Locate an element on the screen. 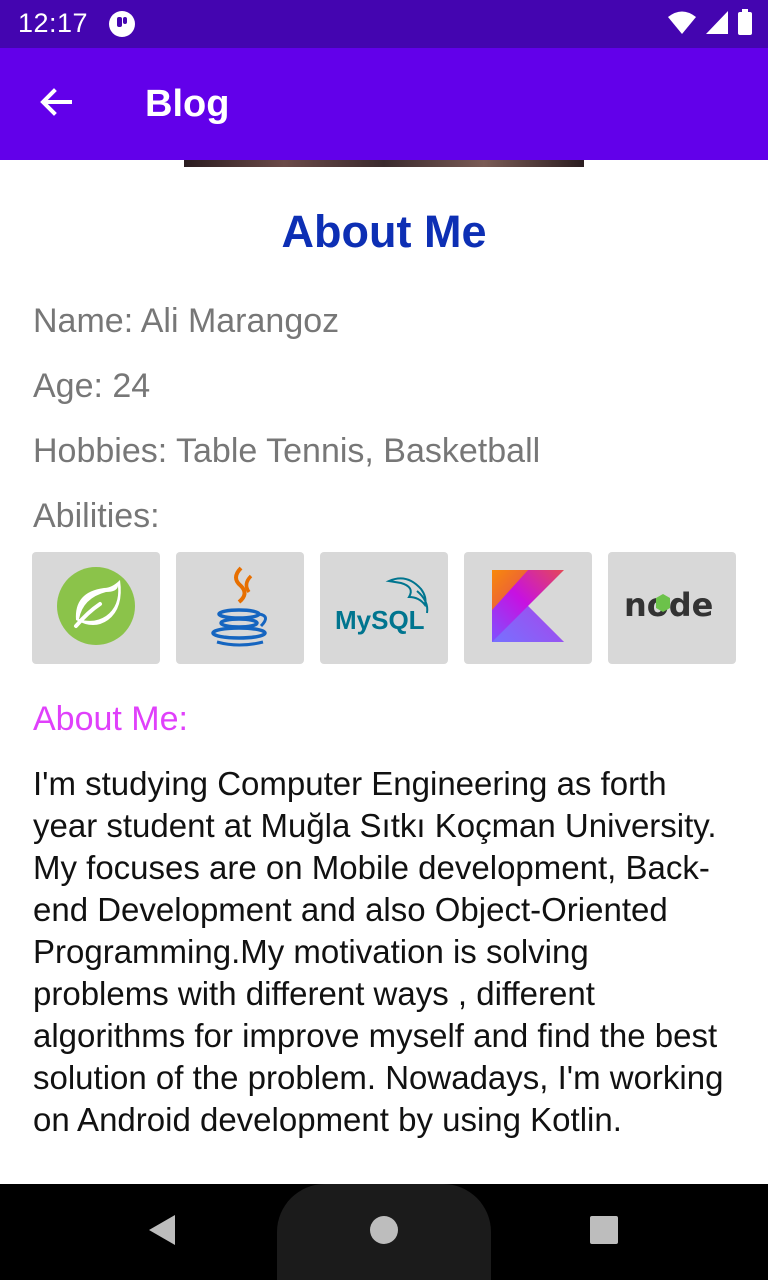  nodejs-icon: node is located at coordinates (672, 608).